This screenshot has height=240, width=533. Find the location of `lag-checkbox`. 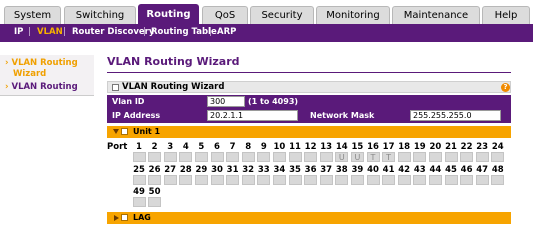

lag-checkbox is located at coordinates (124, 217).